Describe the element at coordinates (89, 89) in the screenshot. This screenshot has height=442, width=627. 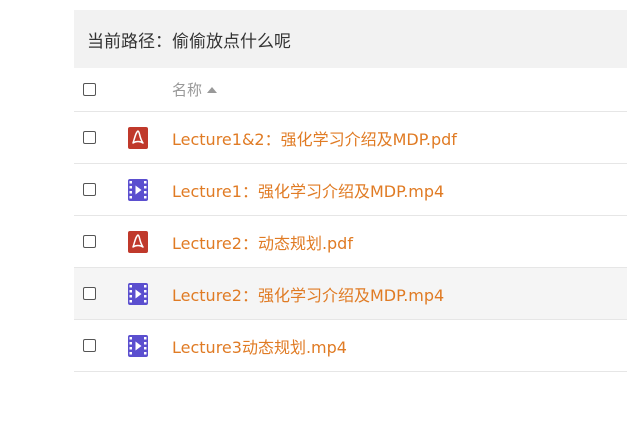
I see `select-all-checkbox` at that location.